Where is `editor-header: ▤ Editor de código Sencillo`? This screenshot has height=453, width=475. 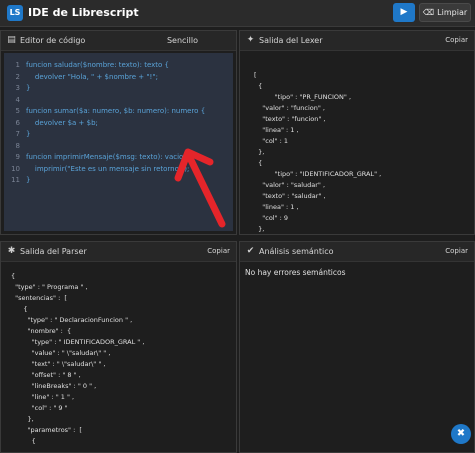
editor-header: ▤ Editor de código Sencillo is located at coordinates (118, 41).